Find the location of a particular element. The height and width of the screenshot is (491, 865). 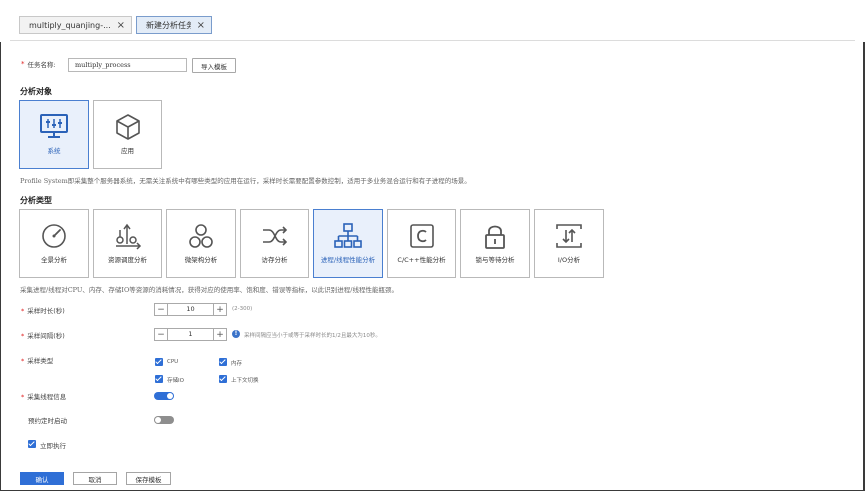

interval-hint: 采样间隔应当小于或等于采样时长的1/2且最大为10秒。 is located at coordinates (312, 336).